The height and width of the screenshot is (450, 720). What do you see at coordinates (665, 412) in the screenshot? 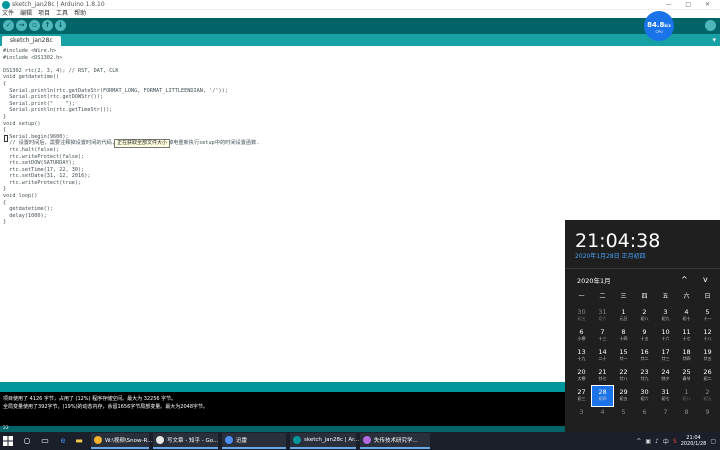
I see `day-number: 7` at bounding box center [665, 412].